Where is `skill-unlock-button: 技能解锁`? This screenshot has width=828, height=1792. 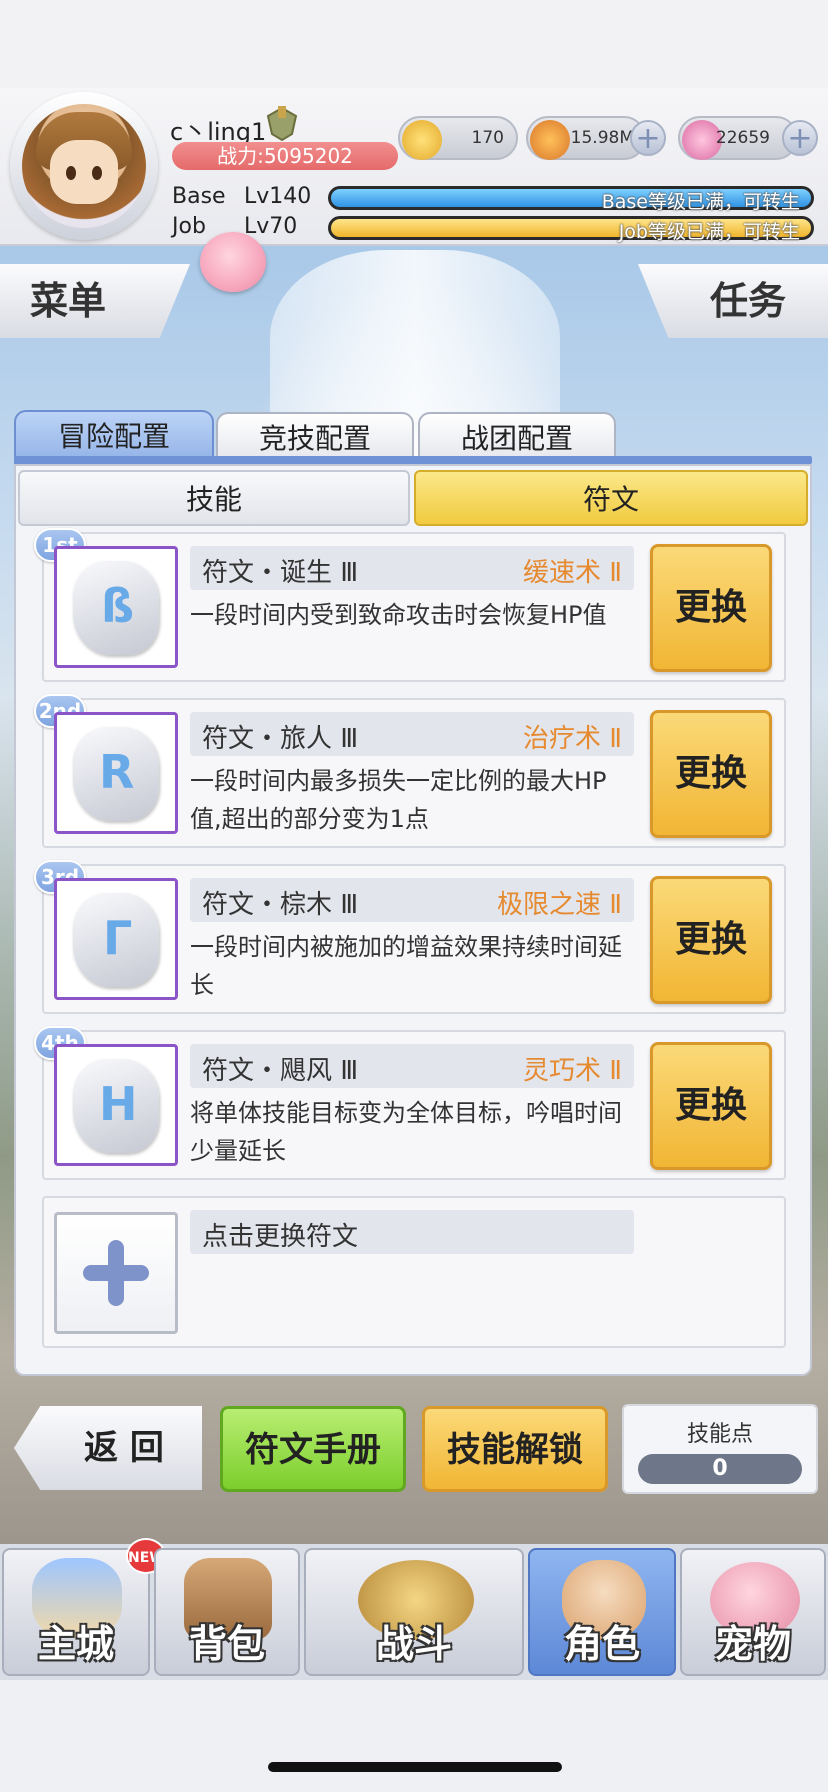
skill-unlock-button: 技能解锁 is located at coordinates (515, 1449).